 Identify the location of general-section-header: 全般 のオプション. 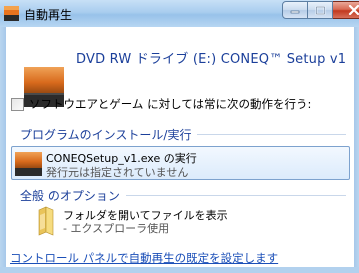
(183, 195).